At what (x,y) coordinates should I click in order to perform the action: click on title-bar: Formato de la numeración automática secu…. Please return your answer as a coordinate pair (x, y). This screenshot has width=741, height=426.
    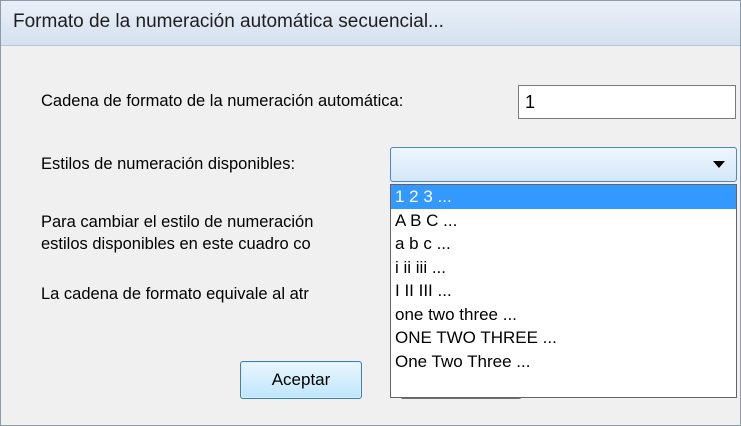
    Looking at the image, I should click on (370, 23).